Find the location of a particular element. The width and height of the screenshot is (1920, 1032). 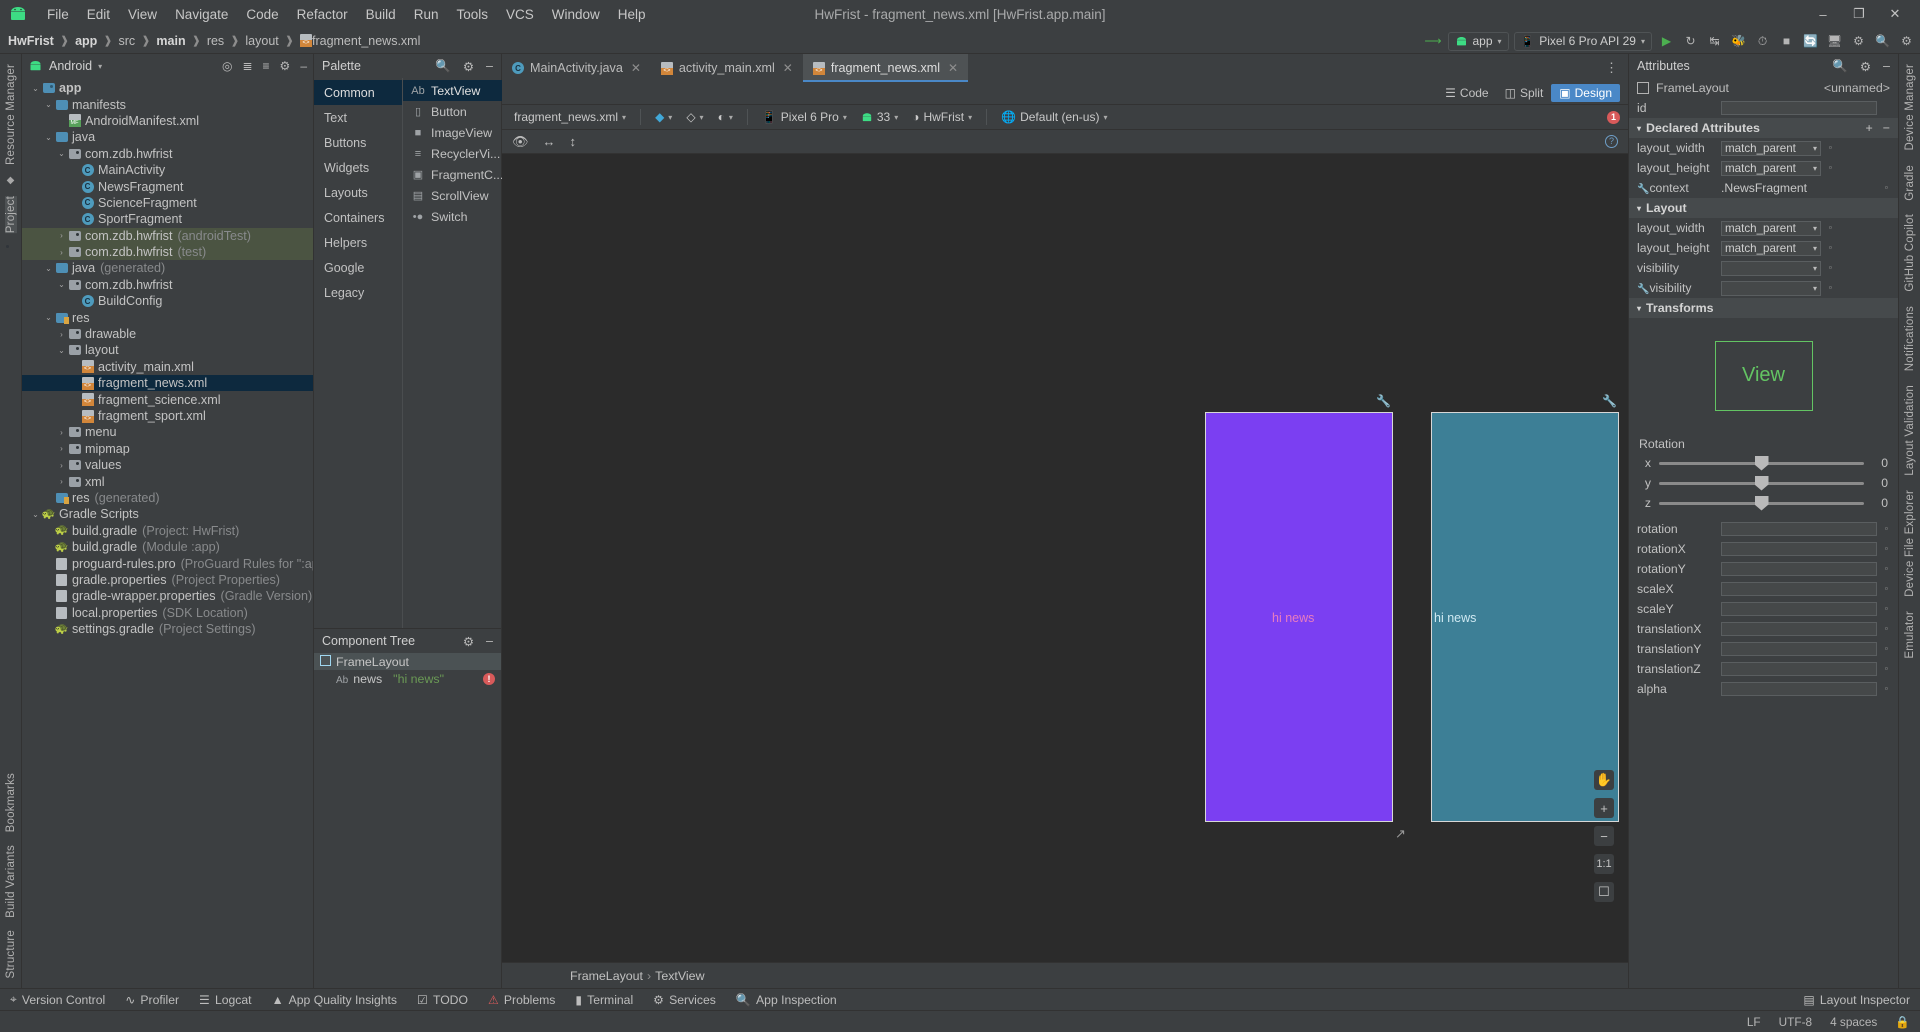

indent-status: 4 spaces is located at coordinates (1853, 1022).